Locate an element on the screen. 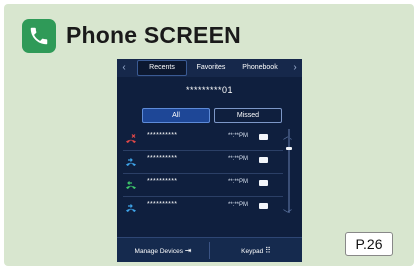  manage-devices-button: Manage Devices ⇥ is located at coordinates (163, 250).